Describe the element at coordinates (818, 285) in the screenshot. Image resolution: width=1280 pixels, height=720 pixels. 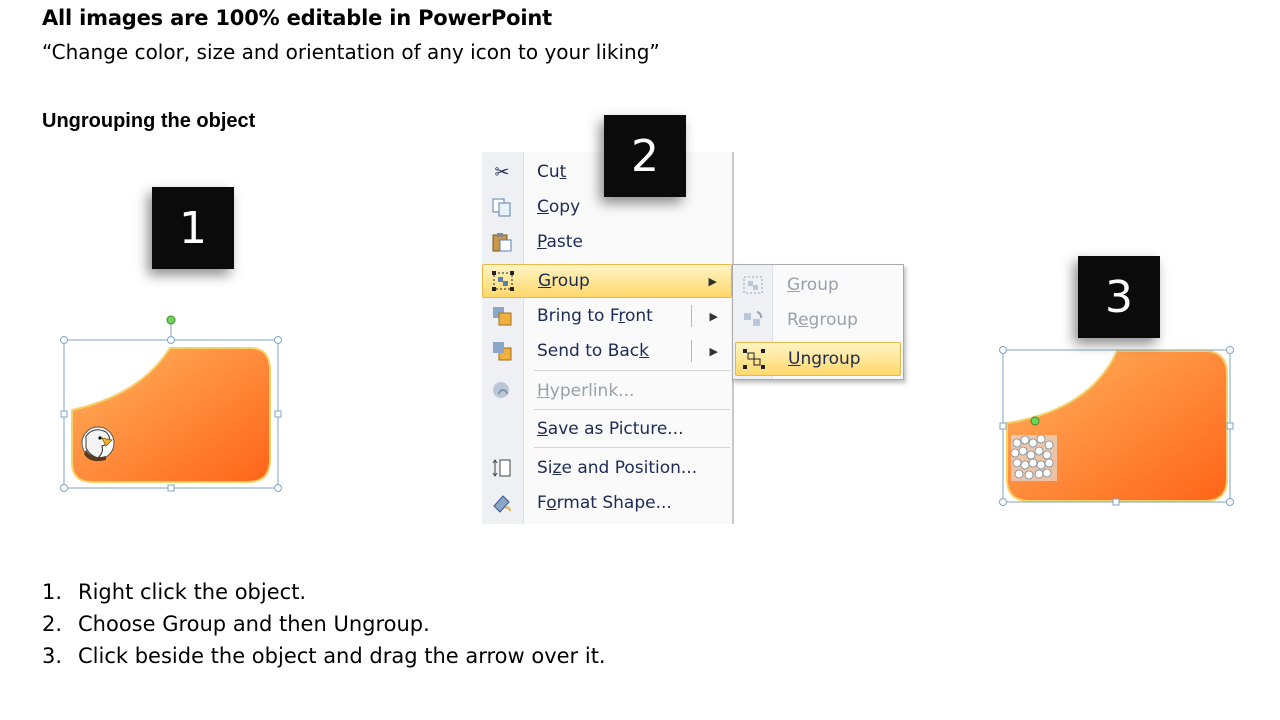
I see `submenu-item-group: Group` at that location.